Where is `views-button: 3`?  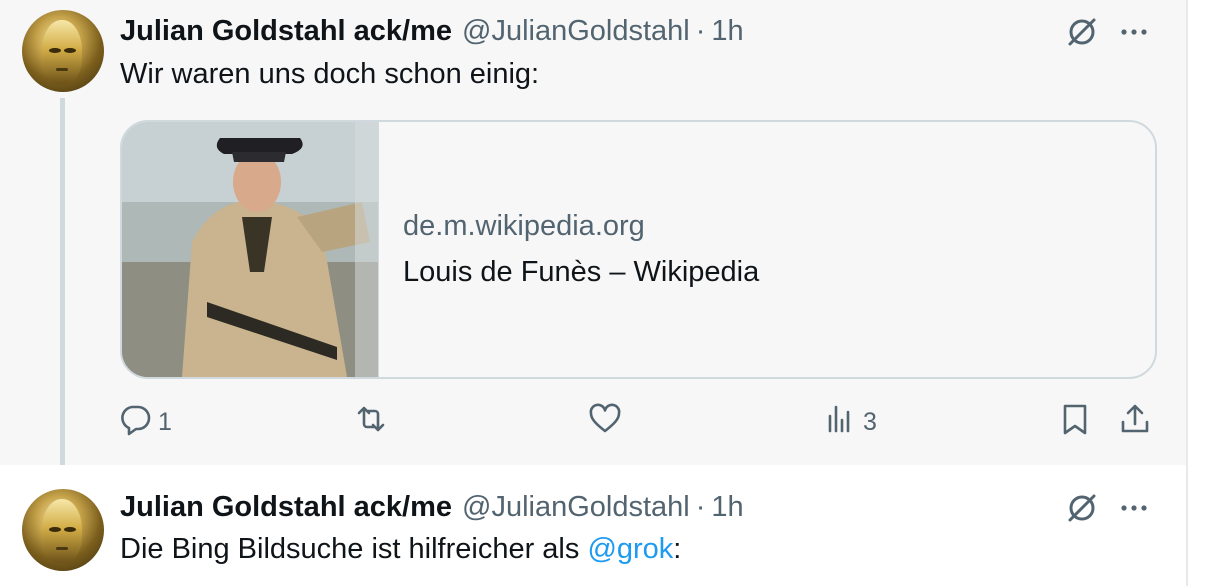 views-button: 3 is located at coordinates (850, 422).